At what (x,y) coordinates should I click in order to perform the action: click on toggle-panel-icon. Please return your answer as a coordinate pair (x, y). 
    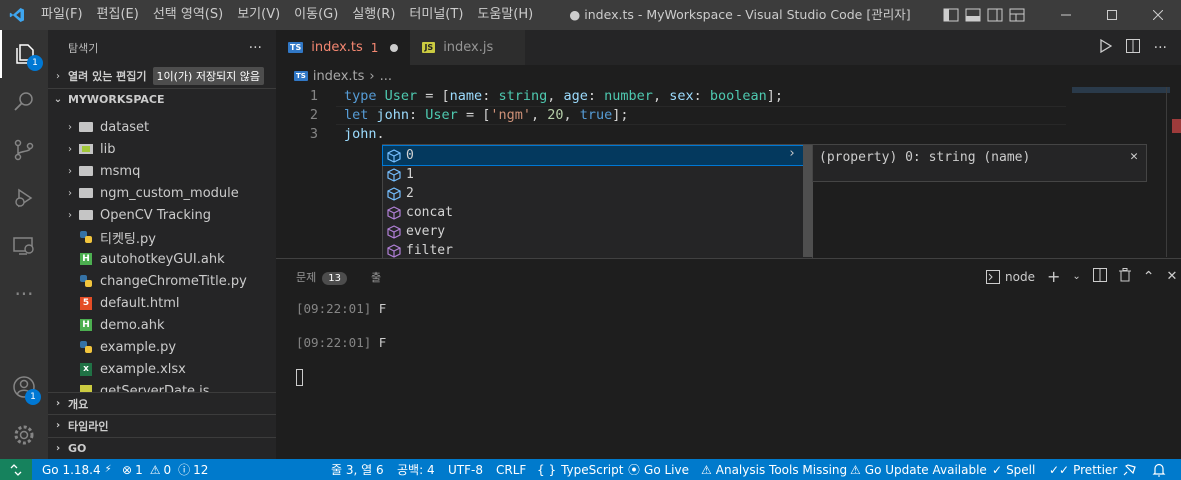
    Looking at the image, I should click on (974, 15).